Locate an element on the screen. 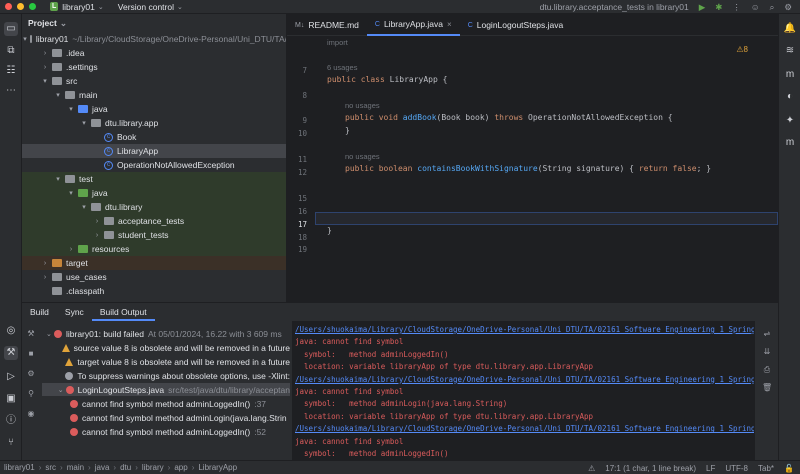 This screenshot has width=800, height=474. tree-item: ▾ java is located at coordinates (154, 193).